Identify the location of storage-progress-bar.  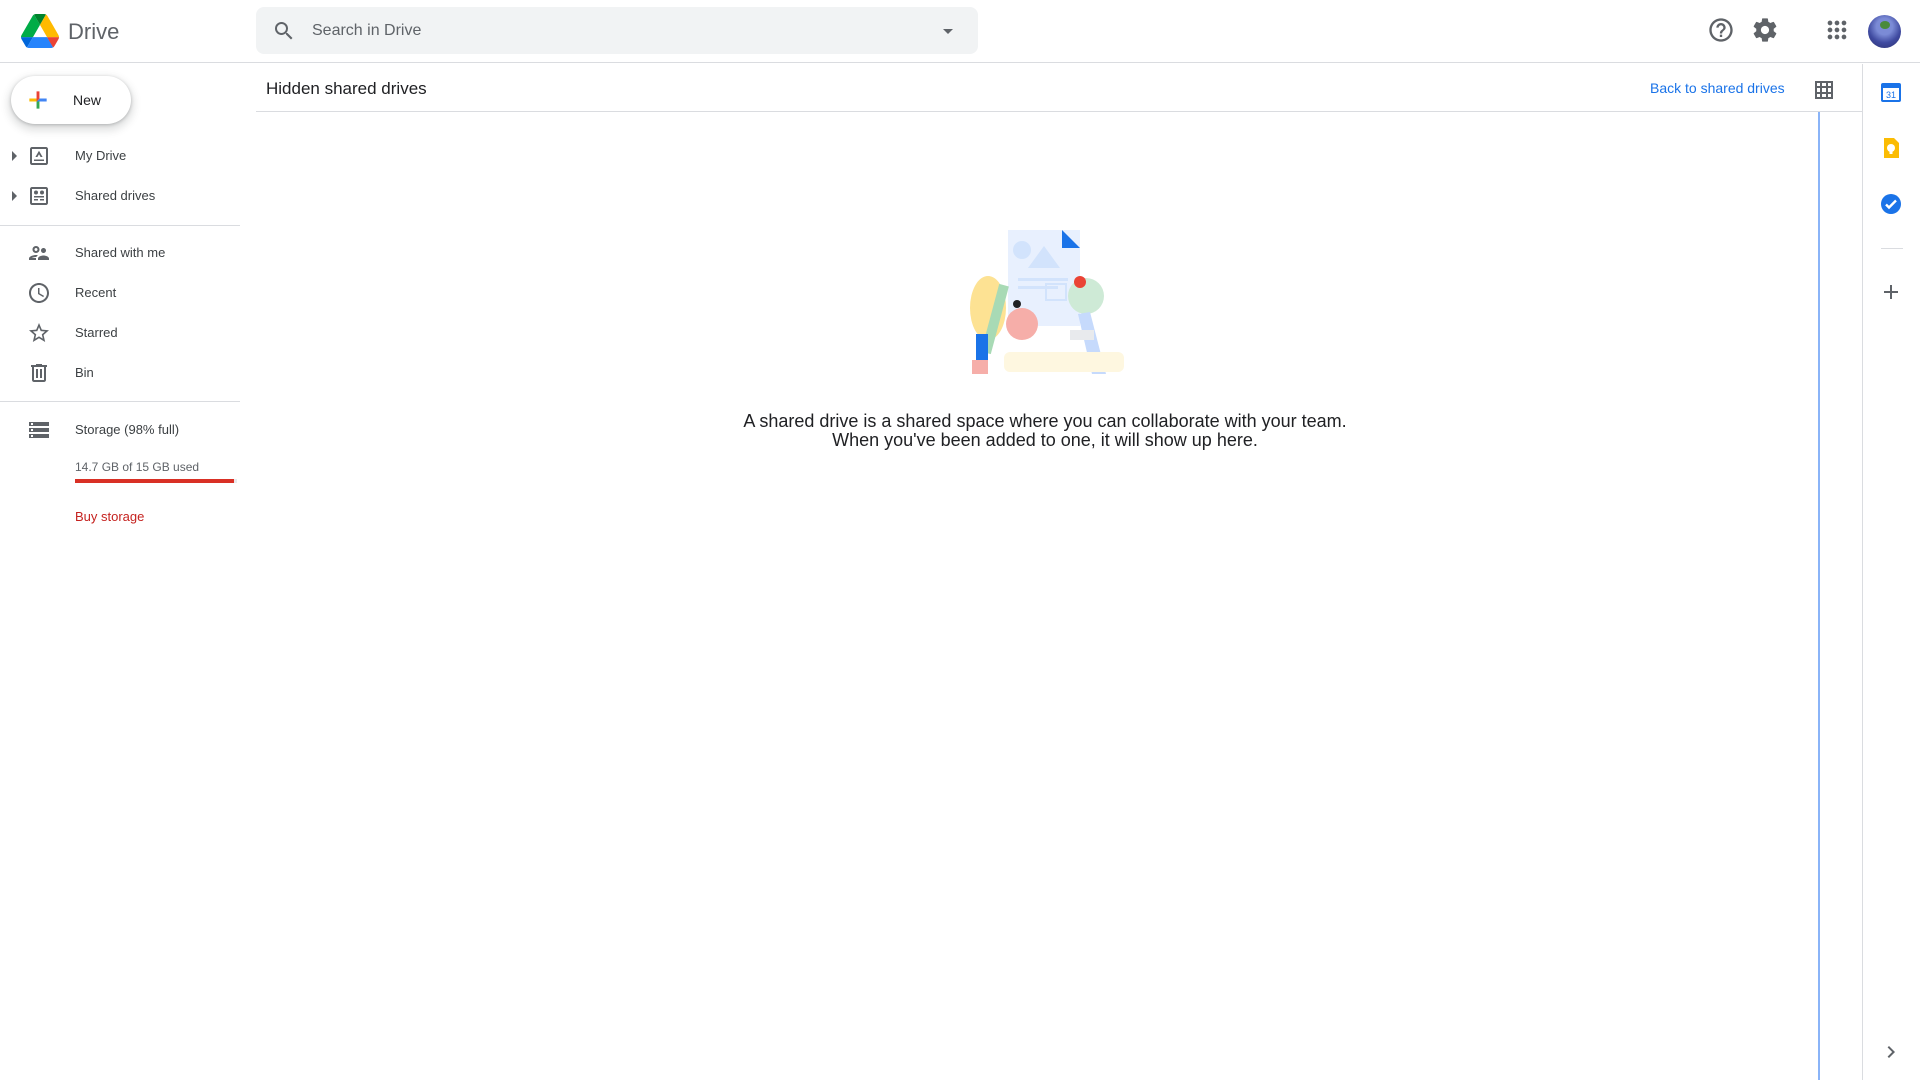
(156, 481).